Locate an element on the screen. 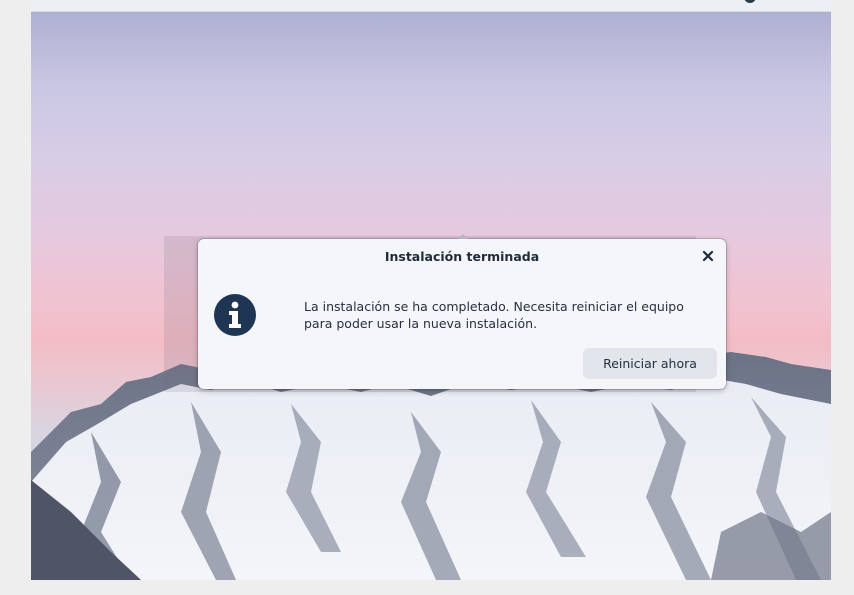  system-tray is located at coordinates (772, 4).